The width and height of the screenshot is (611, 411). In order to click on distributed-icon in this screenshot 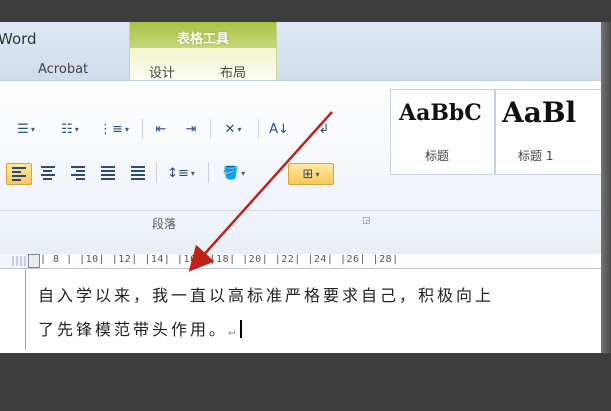, I will do `click(138, 173)`.